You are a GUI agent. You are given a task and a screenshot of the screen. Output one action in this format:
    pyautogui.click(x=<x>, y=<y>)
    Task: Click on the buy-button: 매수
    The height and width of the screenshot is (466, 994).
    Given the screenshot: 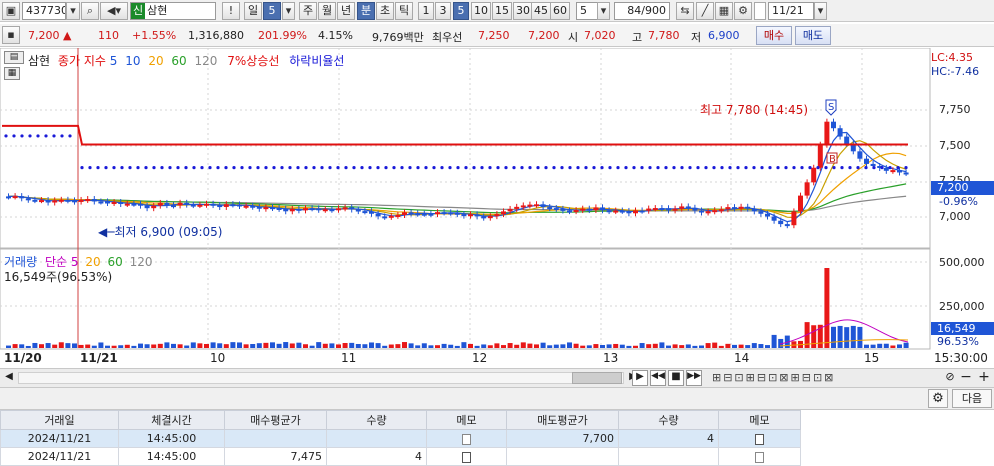 What is the action you would take?
    pyautogui.click(x=774, y=35)
    